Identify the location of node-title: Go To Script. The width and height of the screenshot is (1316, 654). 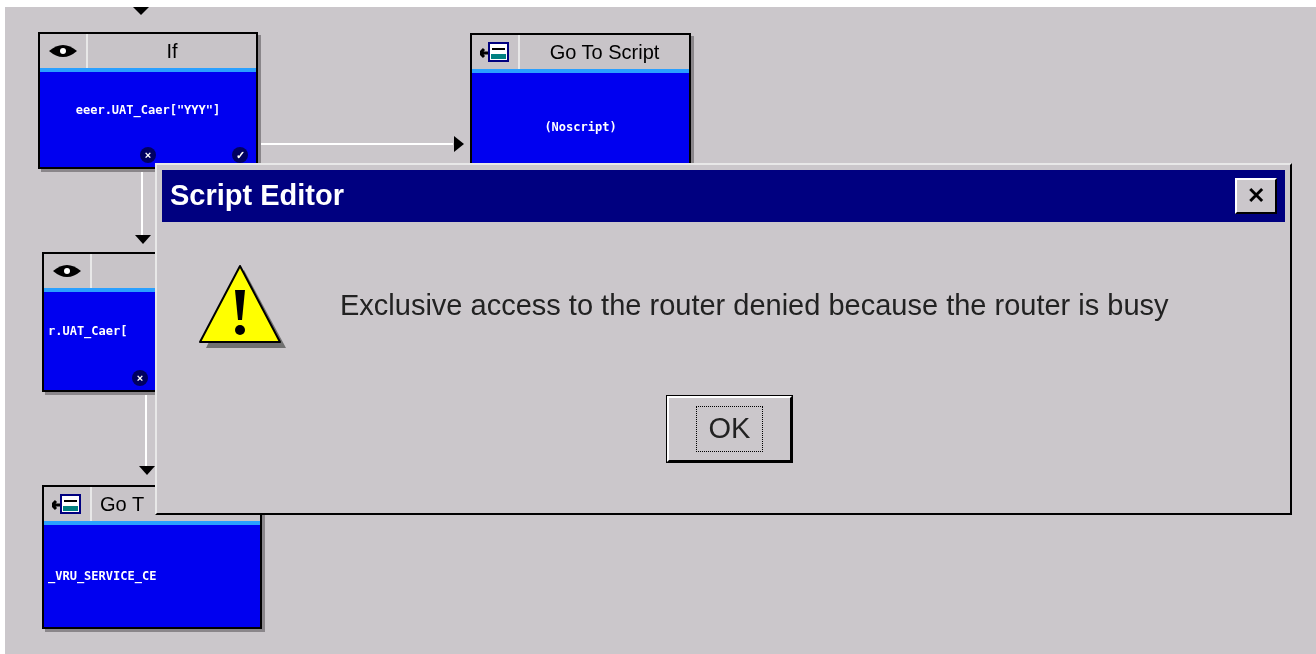
(604, 52).